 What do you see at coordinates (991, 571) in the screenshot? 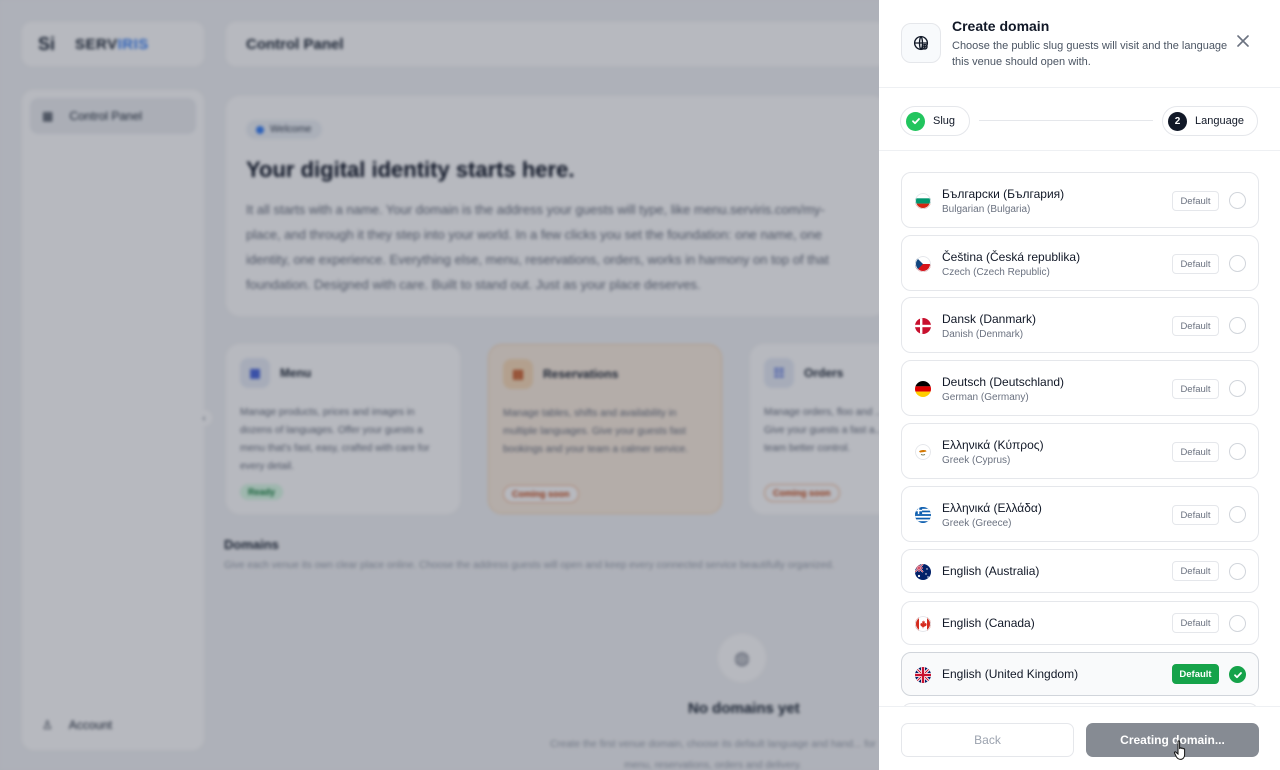
I see `language-name: English (Australia)` at bounding box center [991, 571].